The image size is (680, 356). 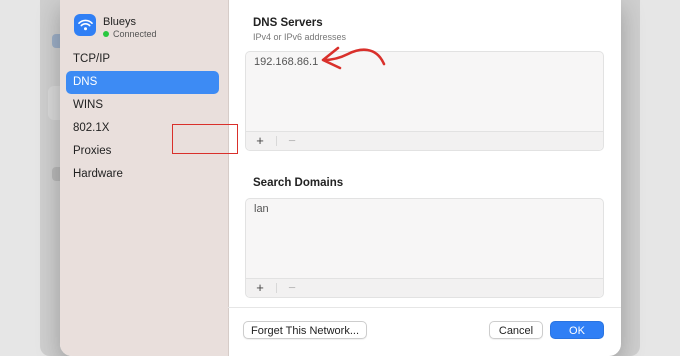 I want to click on sidebar-list: TCP/IP DNS WINS 802.1X Proxies Hardware, so click(x=142, y=117).